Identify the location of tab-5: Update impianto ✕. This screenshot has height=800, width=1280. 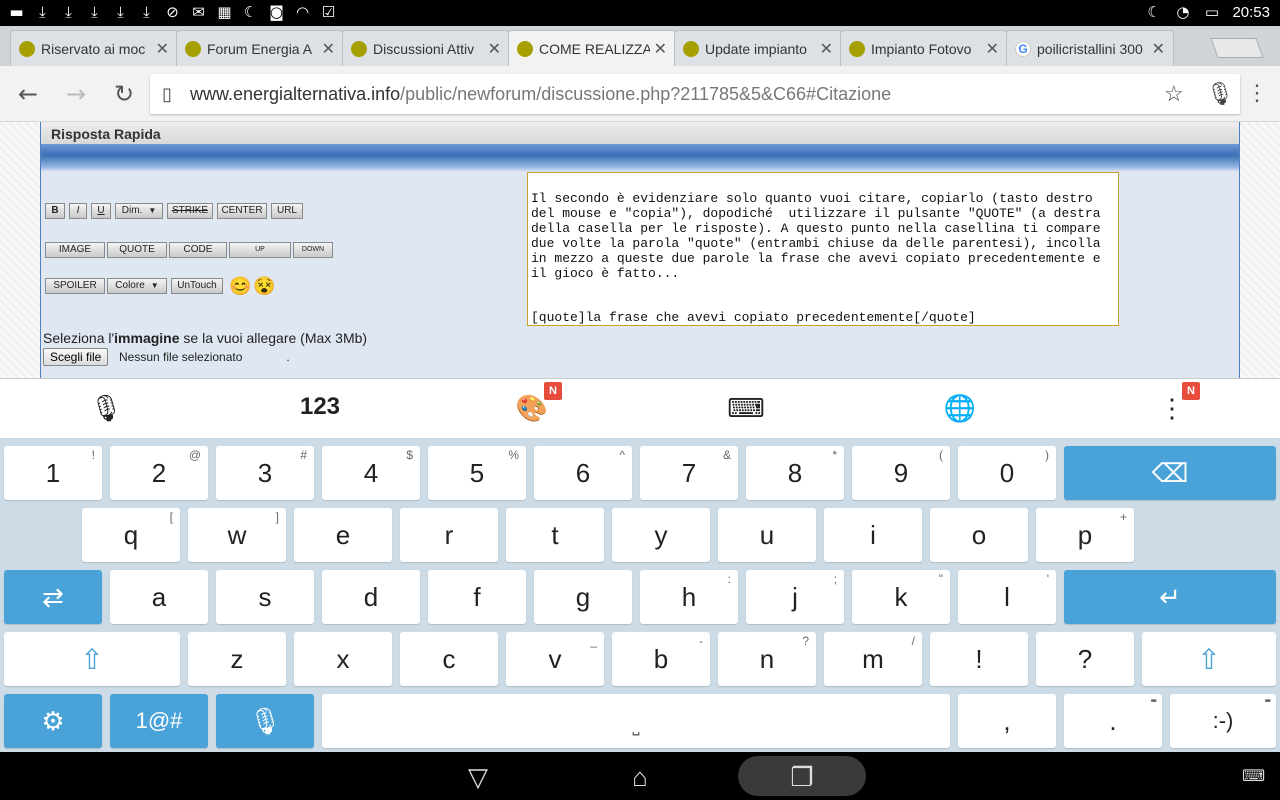
(758, 48).